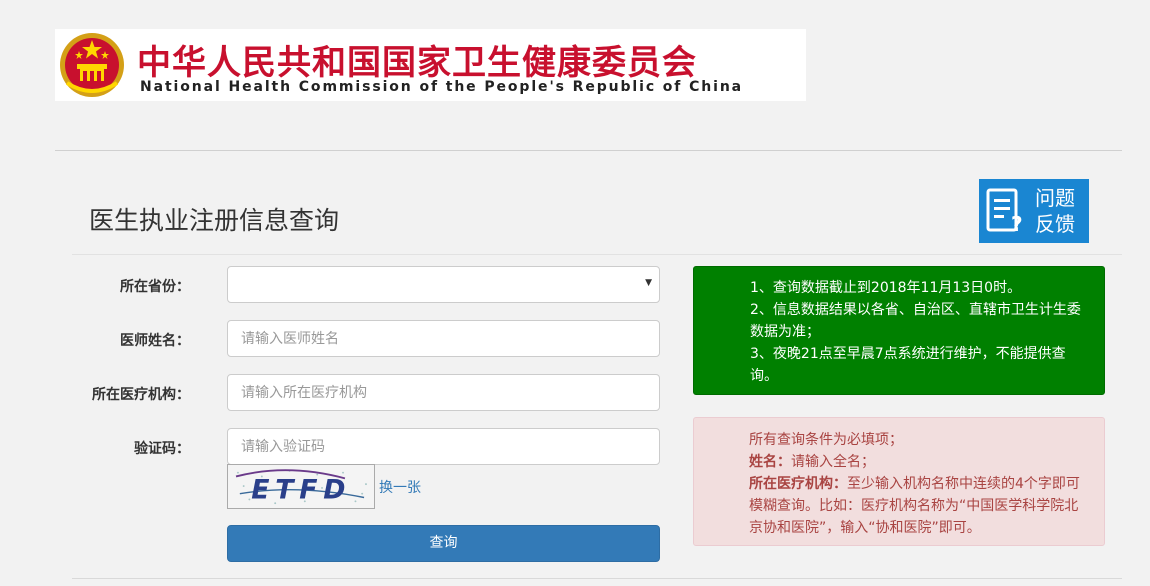 The width and height of the screenshot is (1150, 586). I want to click on divider-top, so click(588, 150).